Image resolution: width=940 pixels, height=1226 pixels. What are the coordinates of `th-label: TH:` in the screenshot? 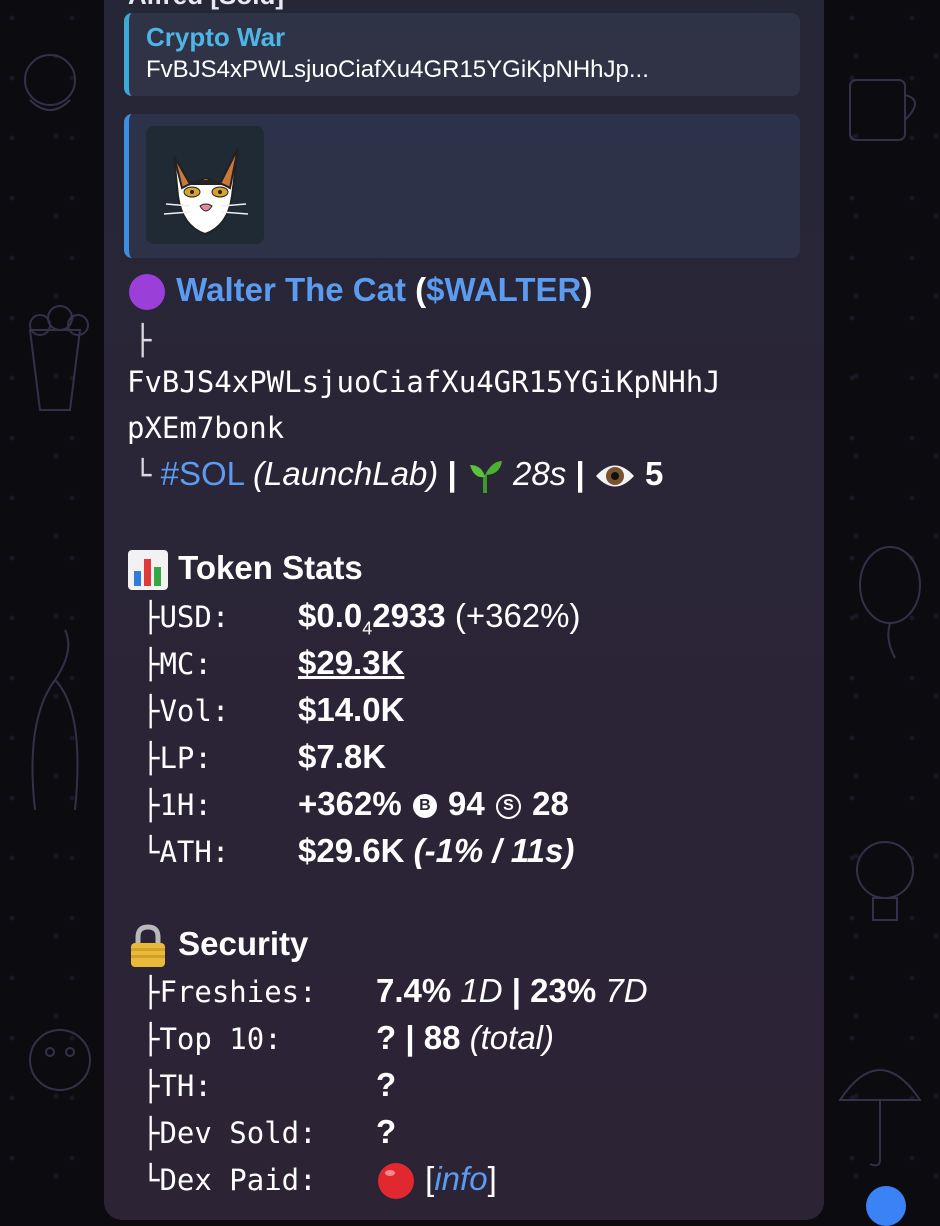 It's located at (185, 1086).